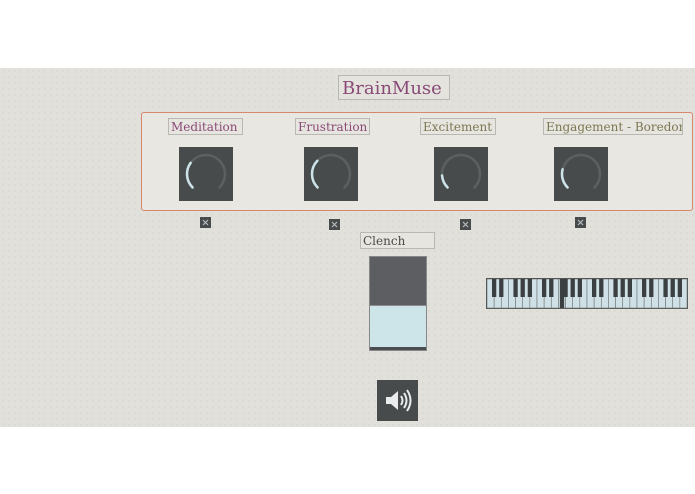 Image resolution: width=695 pixels, height=494 pixels. What do you see at coordinates (613, 126) in the screenshot?
I see `engagement-boredom-label: Engagement - Boredom` at bounding box center [613, 126].